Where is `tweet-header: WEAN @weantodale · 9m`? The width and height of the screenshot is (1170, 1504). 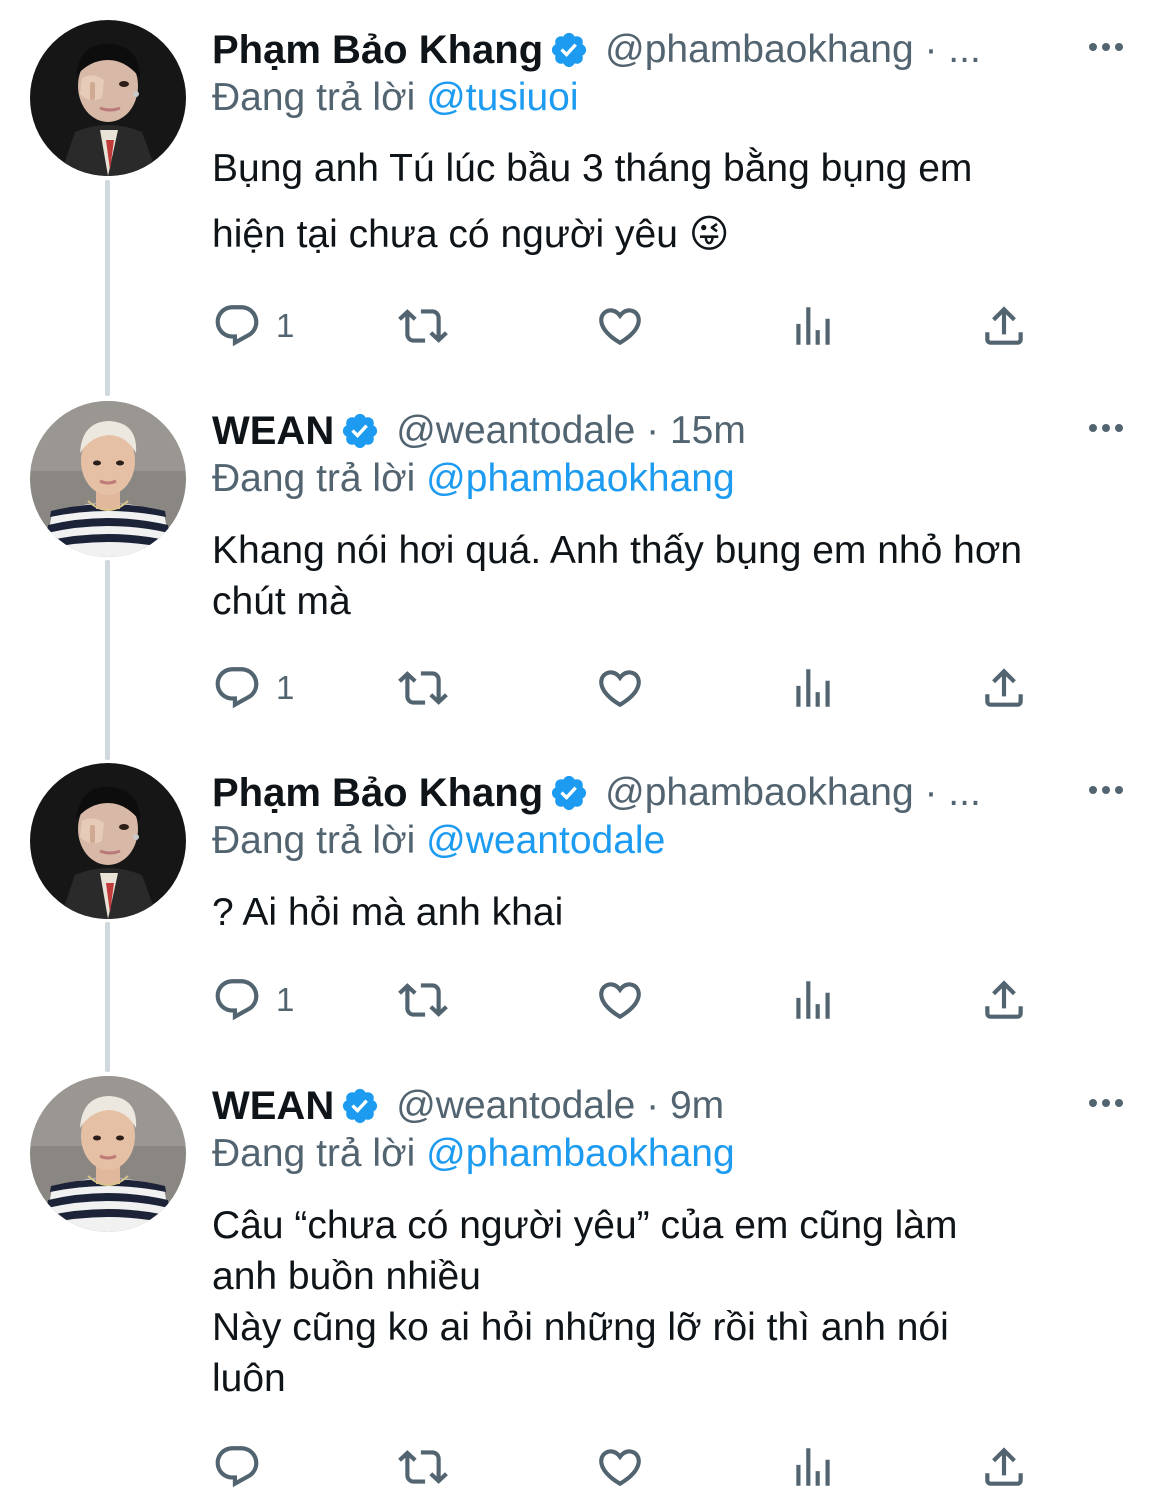 tweet-header: WEAN @weantodale · 9m is located at coordinates (671, 1106).